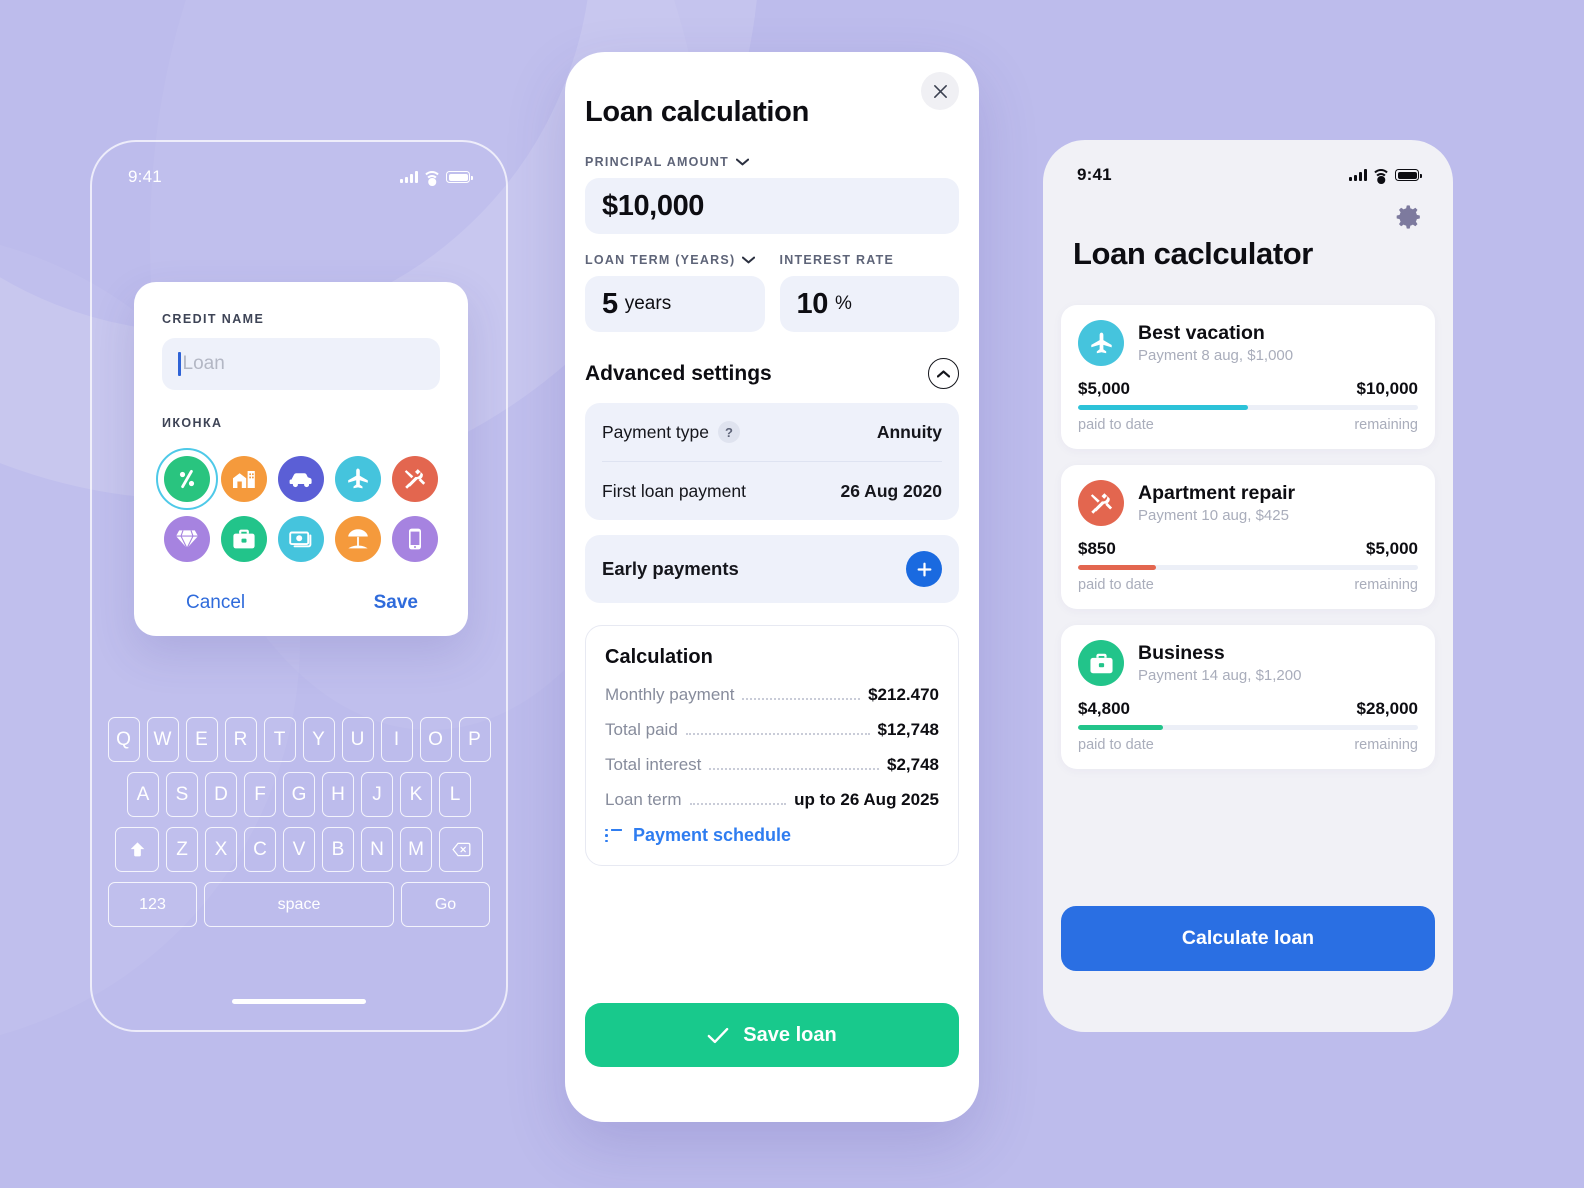 The height and width of the screenshot is (1188, 1584). What do you see at coordinates (179, 364) in the screenshot?
I see `text-caret` at bounding box center [179, 364].